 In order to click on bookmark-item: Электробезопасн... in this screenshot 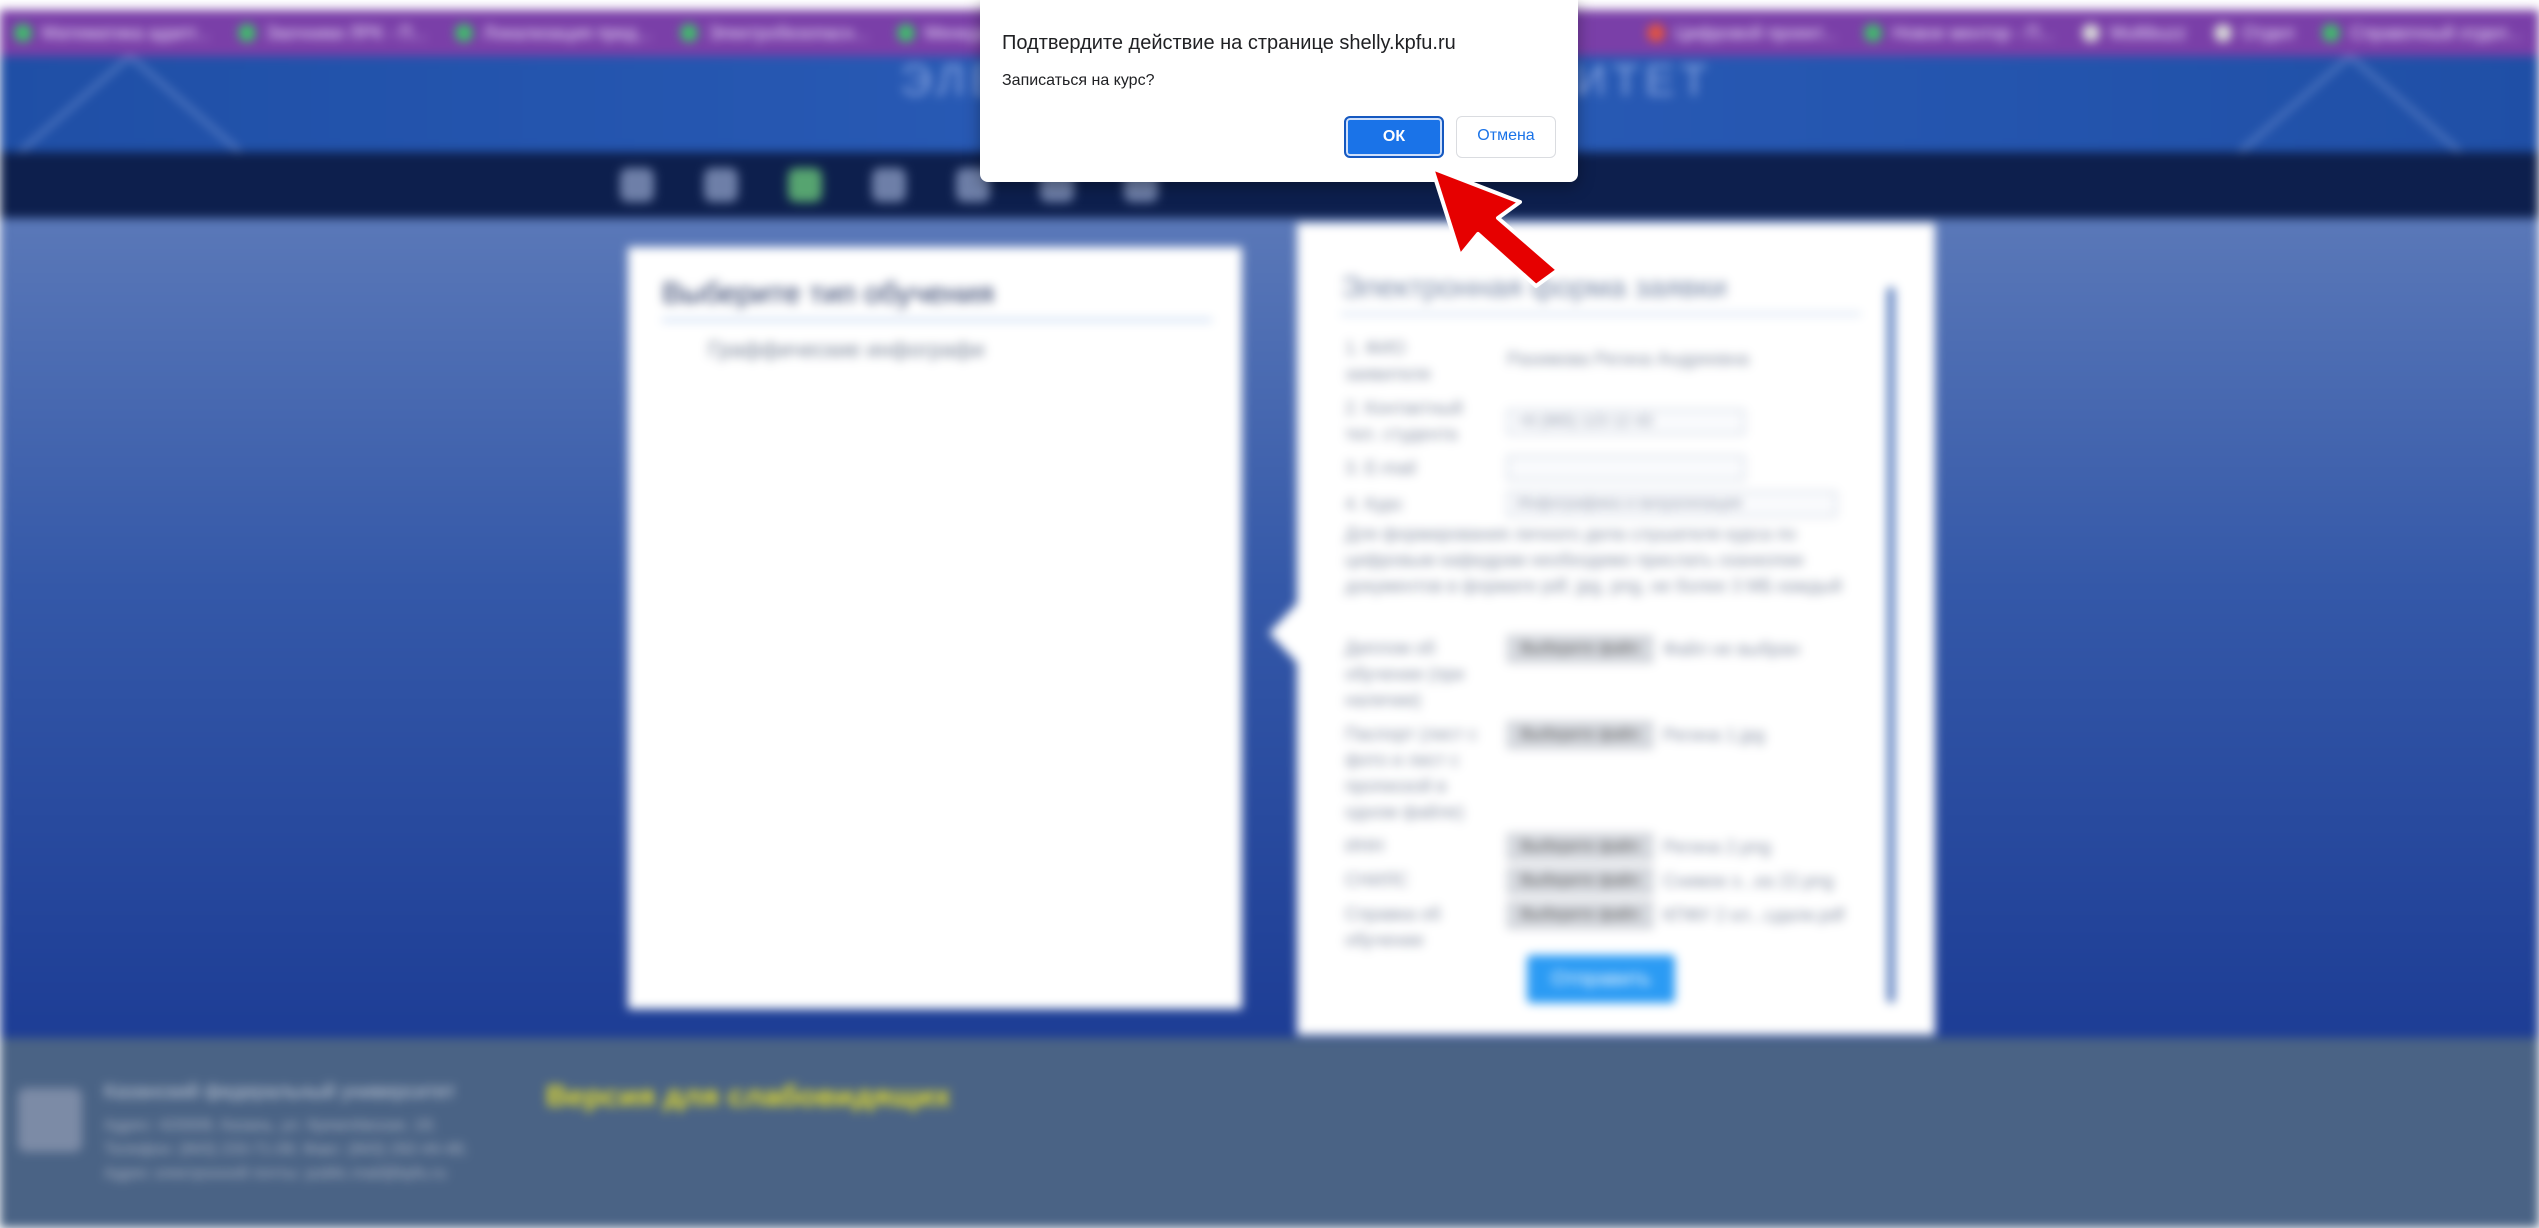, I will do `click(774, 33)`.